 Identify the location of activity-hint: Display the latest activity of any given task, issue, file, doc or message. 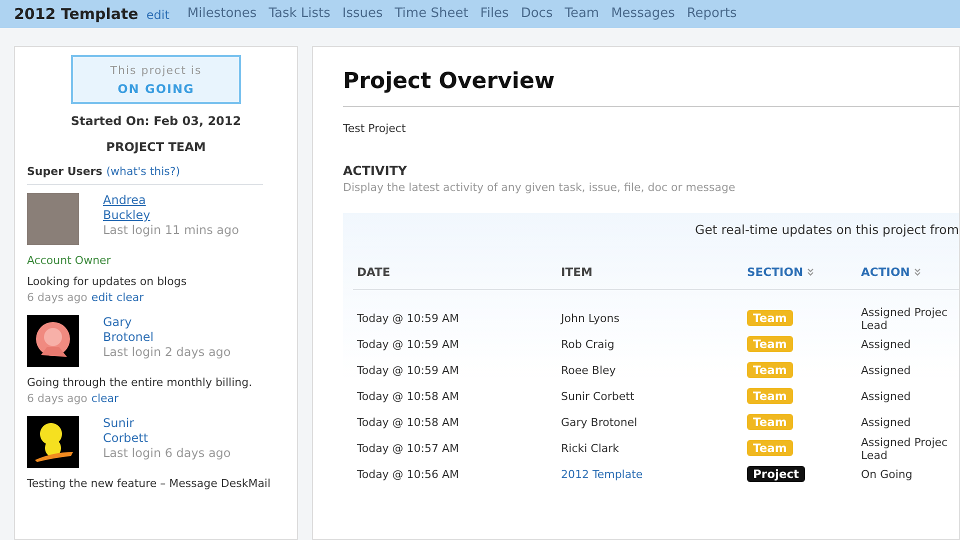
(539, 188).